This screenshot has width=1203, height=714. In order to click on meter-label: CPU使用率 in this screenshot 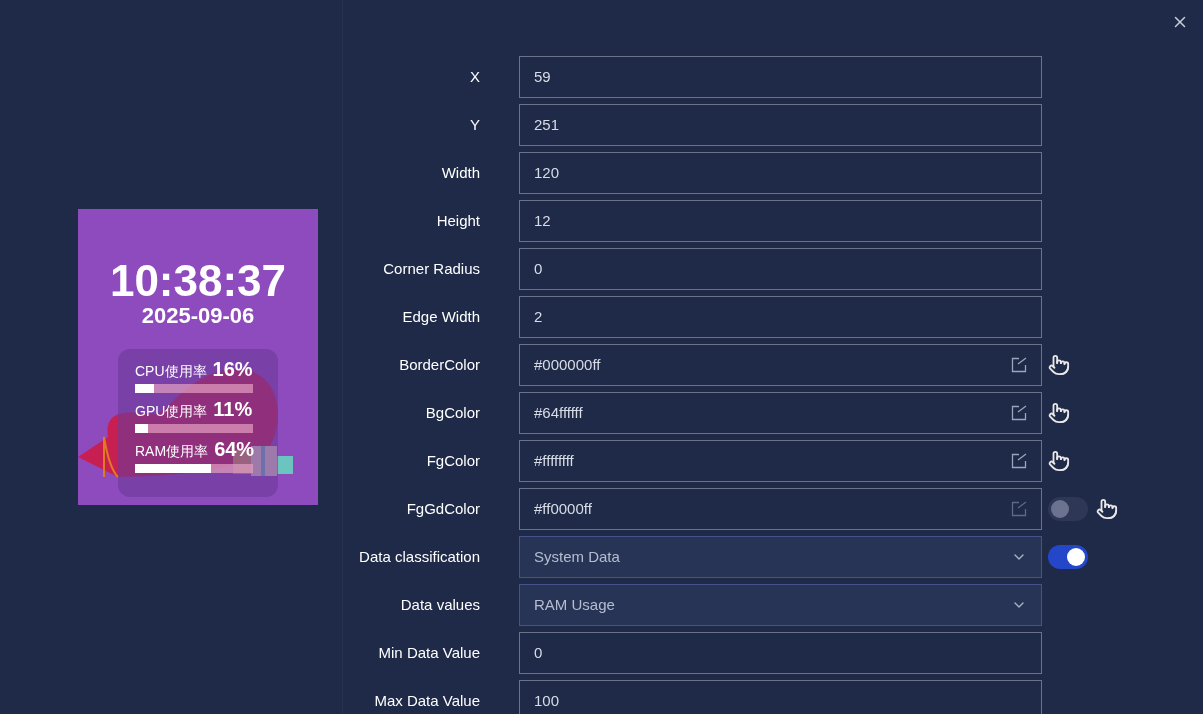, I will do `click(171, 371)`.